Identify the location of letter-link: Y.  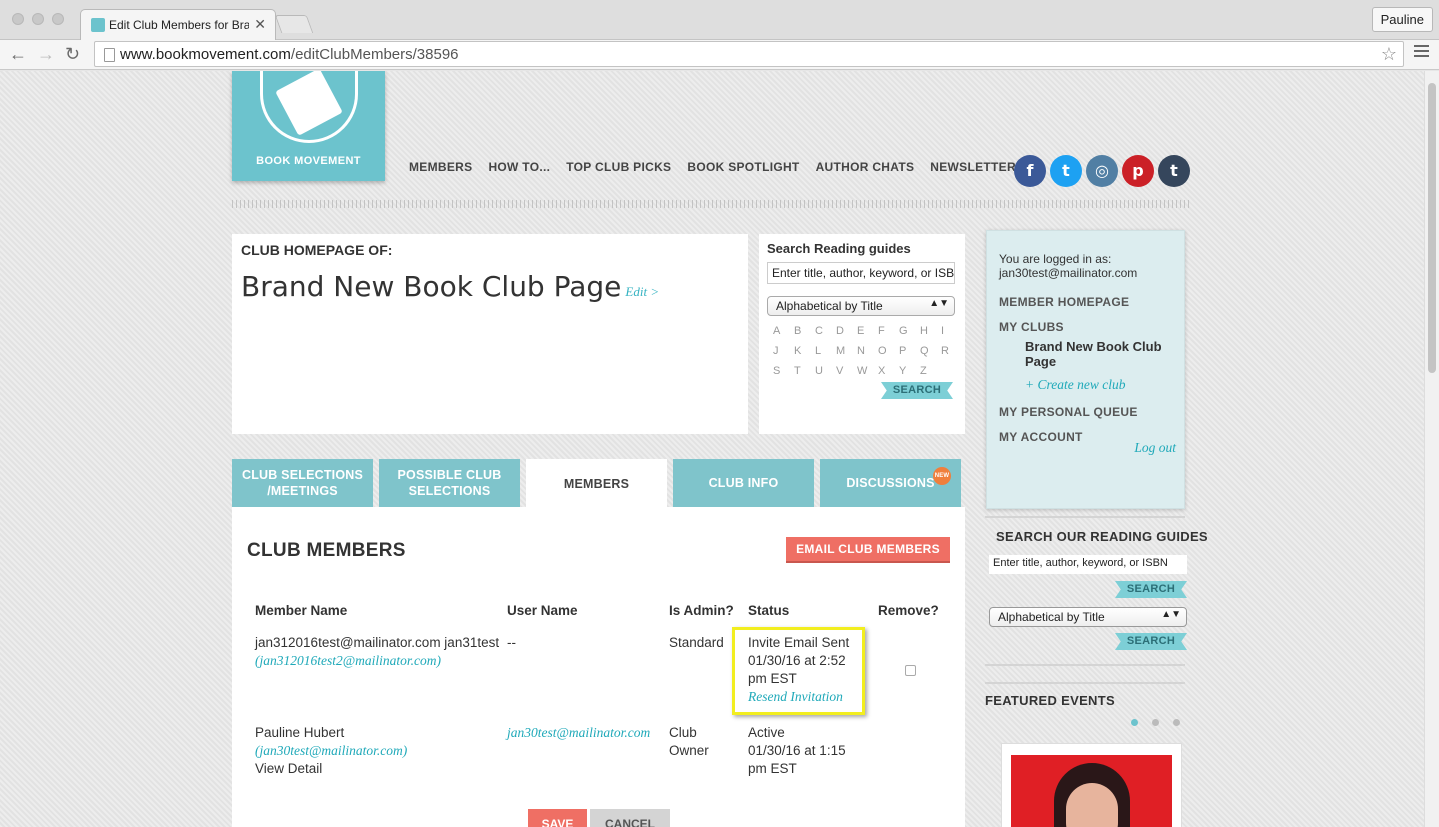
(909, 371).